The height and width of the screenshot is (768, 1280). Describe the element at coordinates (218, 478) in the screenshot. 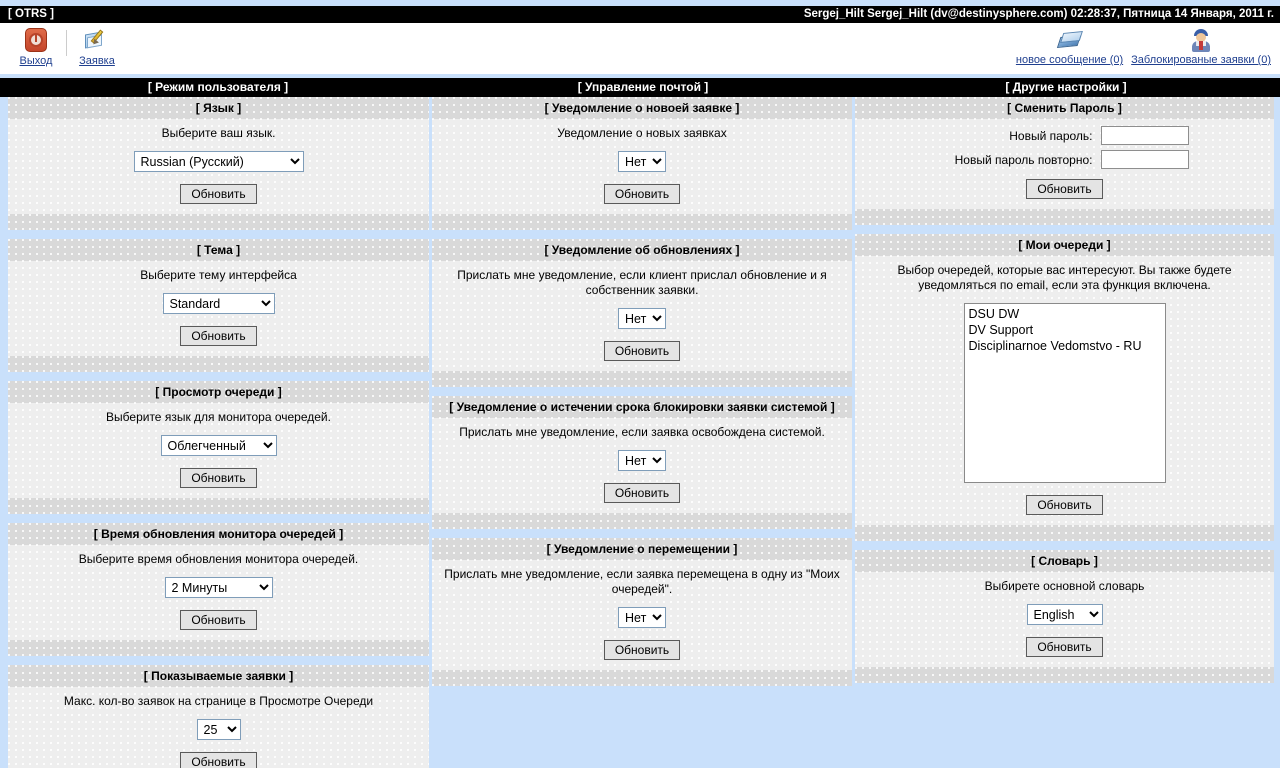

I see `queue-view-update-button: Обновить` at that location.